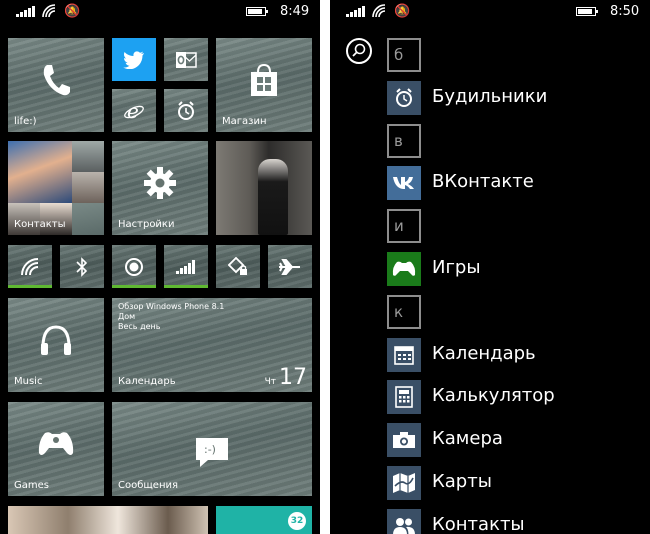 Image resolution: width=650 pixels, height=534 pixels. Describe the element at coordinates (484, 353) in the screenshot. I see `app-label-calendar: Календарь` at that location.